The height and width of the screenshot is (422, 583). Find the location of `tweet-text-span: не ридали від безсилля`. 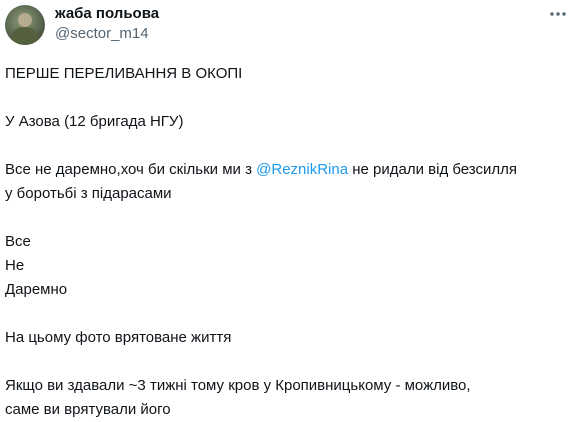

tweet-text-span: не ридали від безсилля is located at coordinates (433, 169).